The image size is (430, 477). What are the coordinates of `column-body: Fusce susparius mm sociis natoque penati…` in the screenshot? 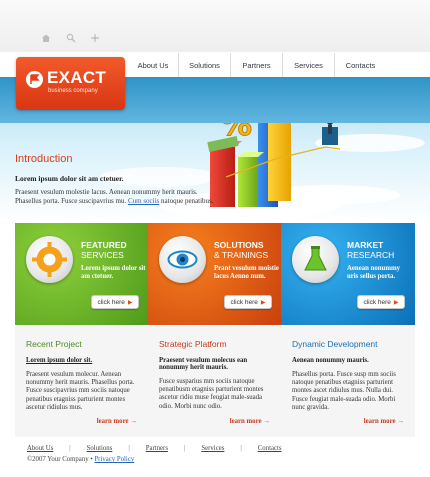 It's located at (211, 394).